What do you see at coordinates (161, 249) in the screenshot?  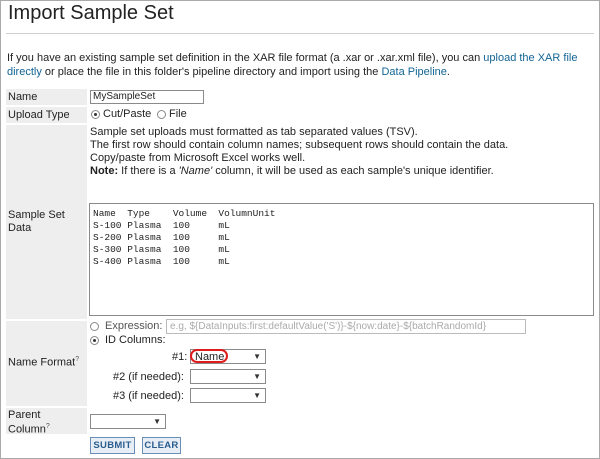 I see `data-row: S-300 Plasma 100 mL` at bounding box center [161, 249].